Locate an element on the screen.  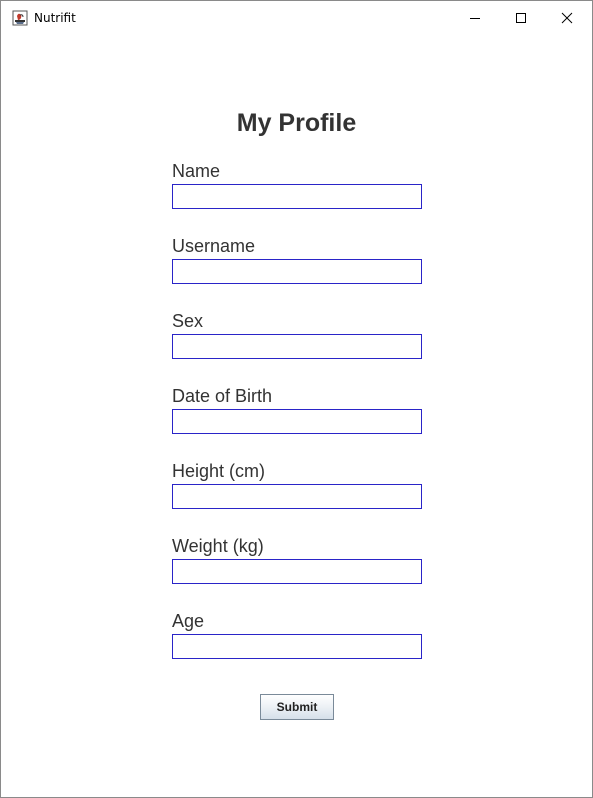
height-field is located at coordinates (297, 496).